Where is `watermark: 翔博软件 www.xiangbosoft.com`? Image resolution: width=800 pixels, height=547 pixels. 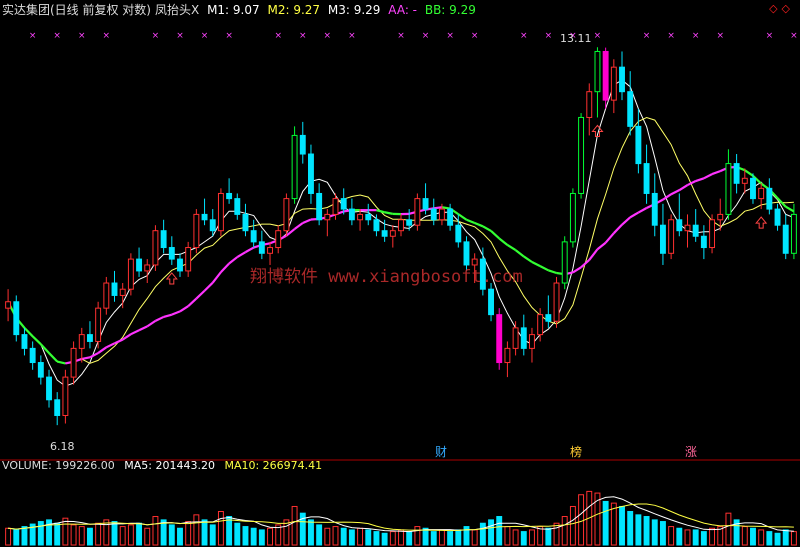 watermark: 翔博软件 www.xiangbosoft.com is located at coordinates (386, 277).